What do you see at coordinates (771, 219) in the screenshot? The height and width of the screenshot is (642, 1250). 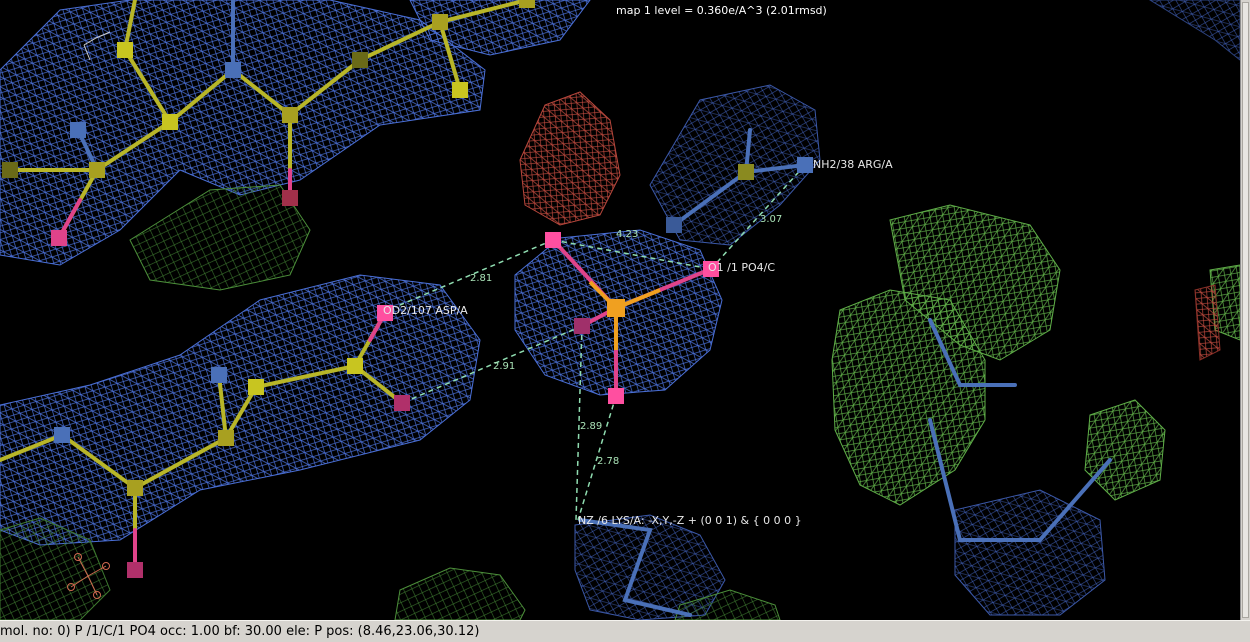 I see `distance-label: 3.07` at bounding box center [771, 219].